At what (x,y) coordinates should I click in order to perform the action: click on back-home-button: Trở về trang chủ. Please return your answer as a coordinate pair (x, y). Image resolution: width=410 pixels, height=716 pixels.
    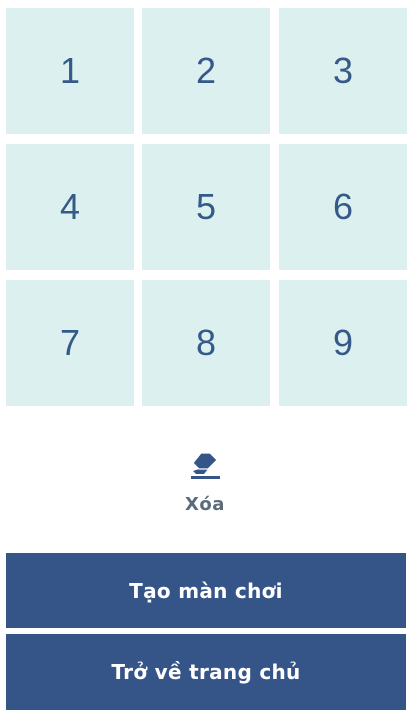
    Looking at the image, I should click on (206, 672).